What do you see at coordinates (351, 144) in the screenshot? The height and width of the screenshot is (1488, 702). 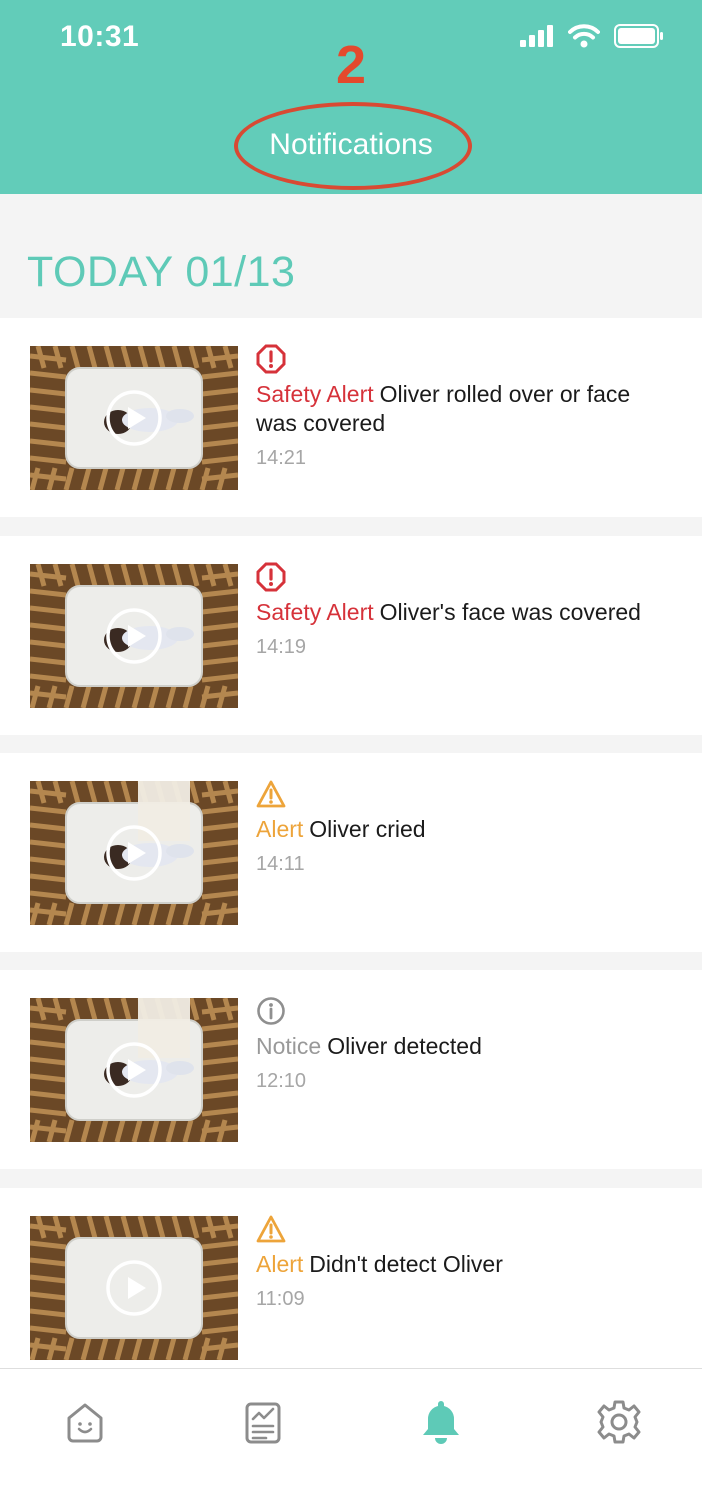 I see `page-title: Notifications` at bounding box center [351, 144].